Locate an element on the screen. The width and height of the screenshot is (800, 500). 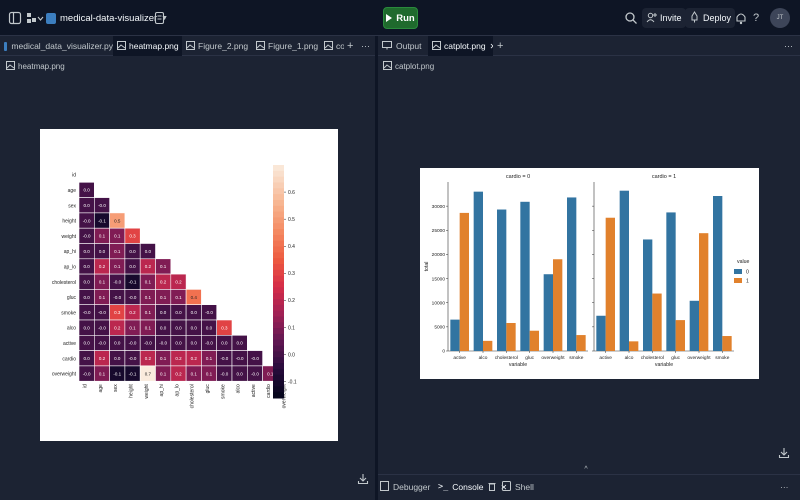
tab-medical-data-visualizer-py: medical_data_visualizer.py is located at coordinates (56, 46).